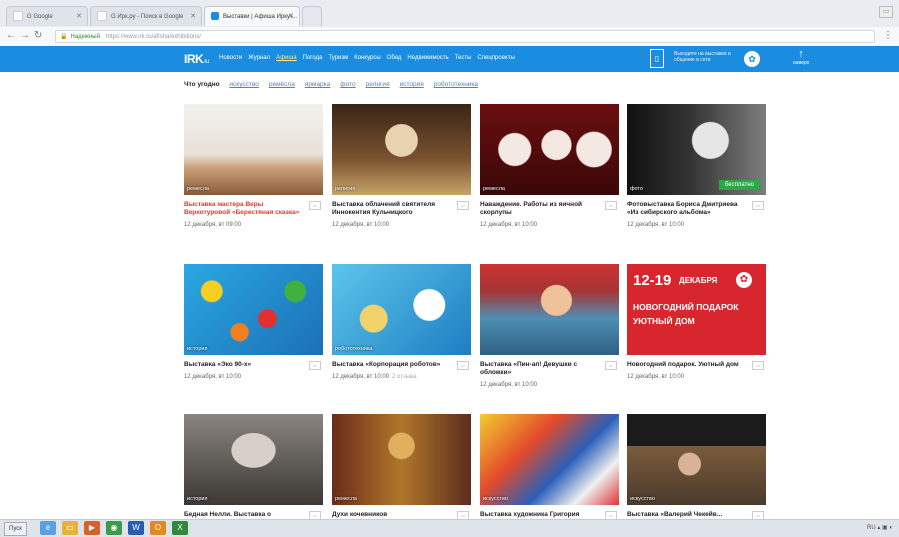  What do you see at coordinates (888, 35) in the screenshot?
I see `browser-menu-icon: ⋮` at bounding box center [888, 35].